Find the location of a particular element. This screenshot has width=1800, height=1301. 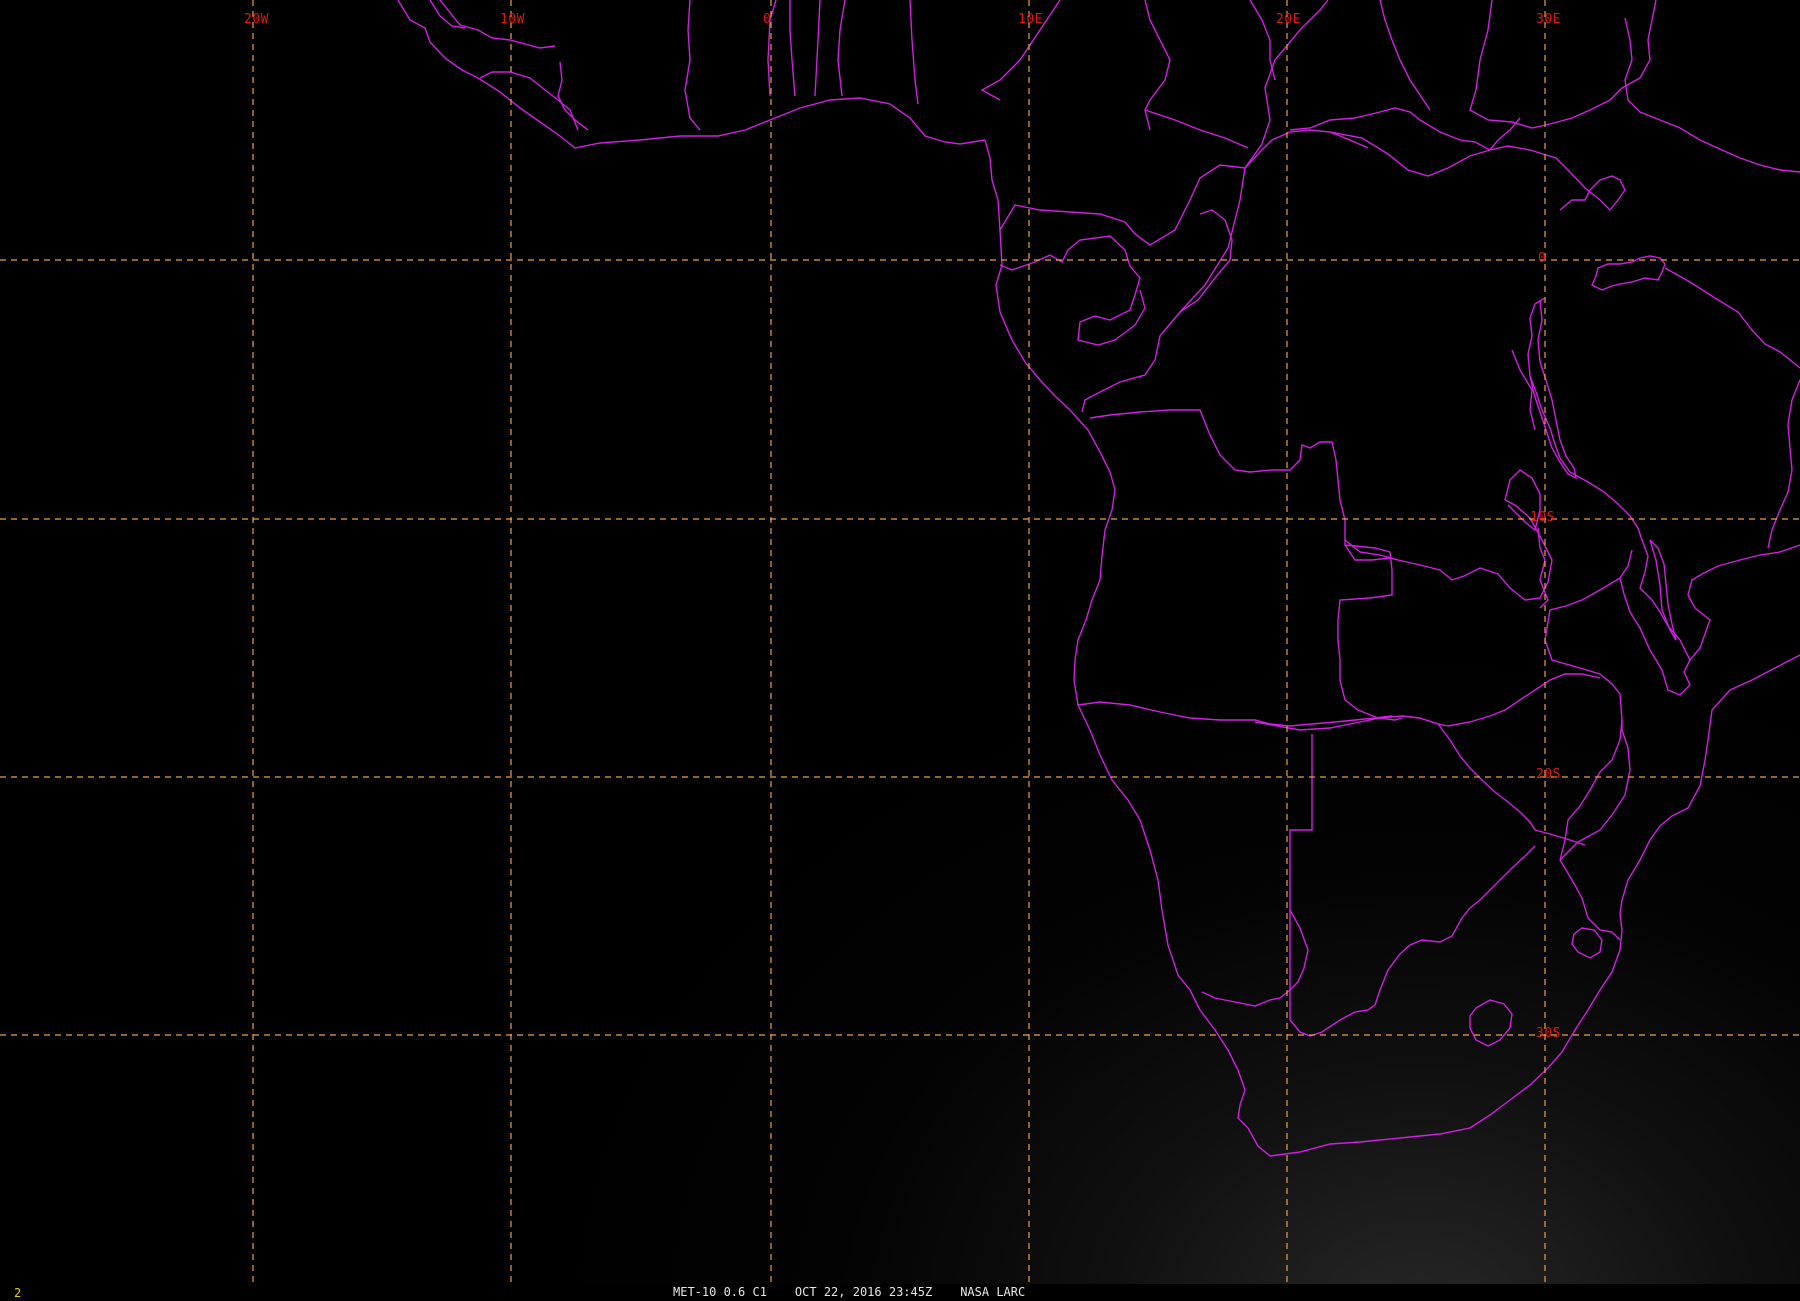

eswatini is located at coordinates (1587, 943).